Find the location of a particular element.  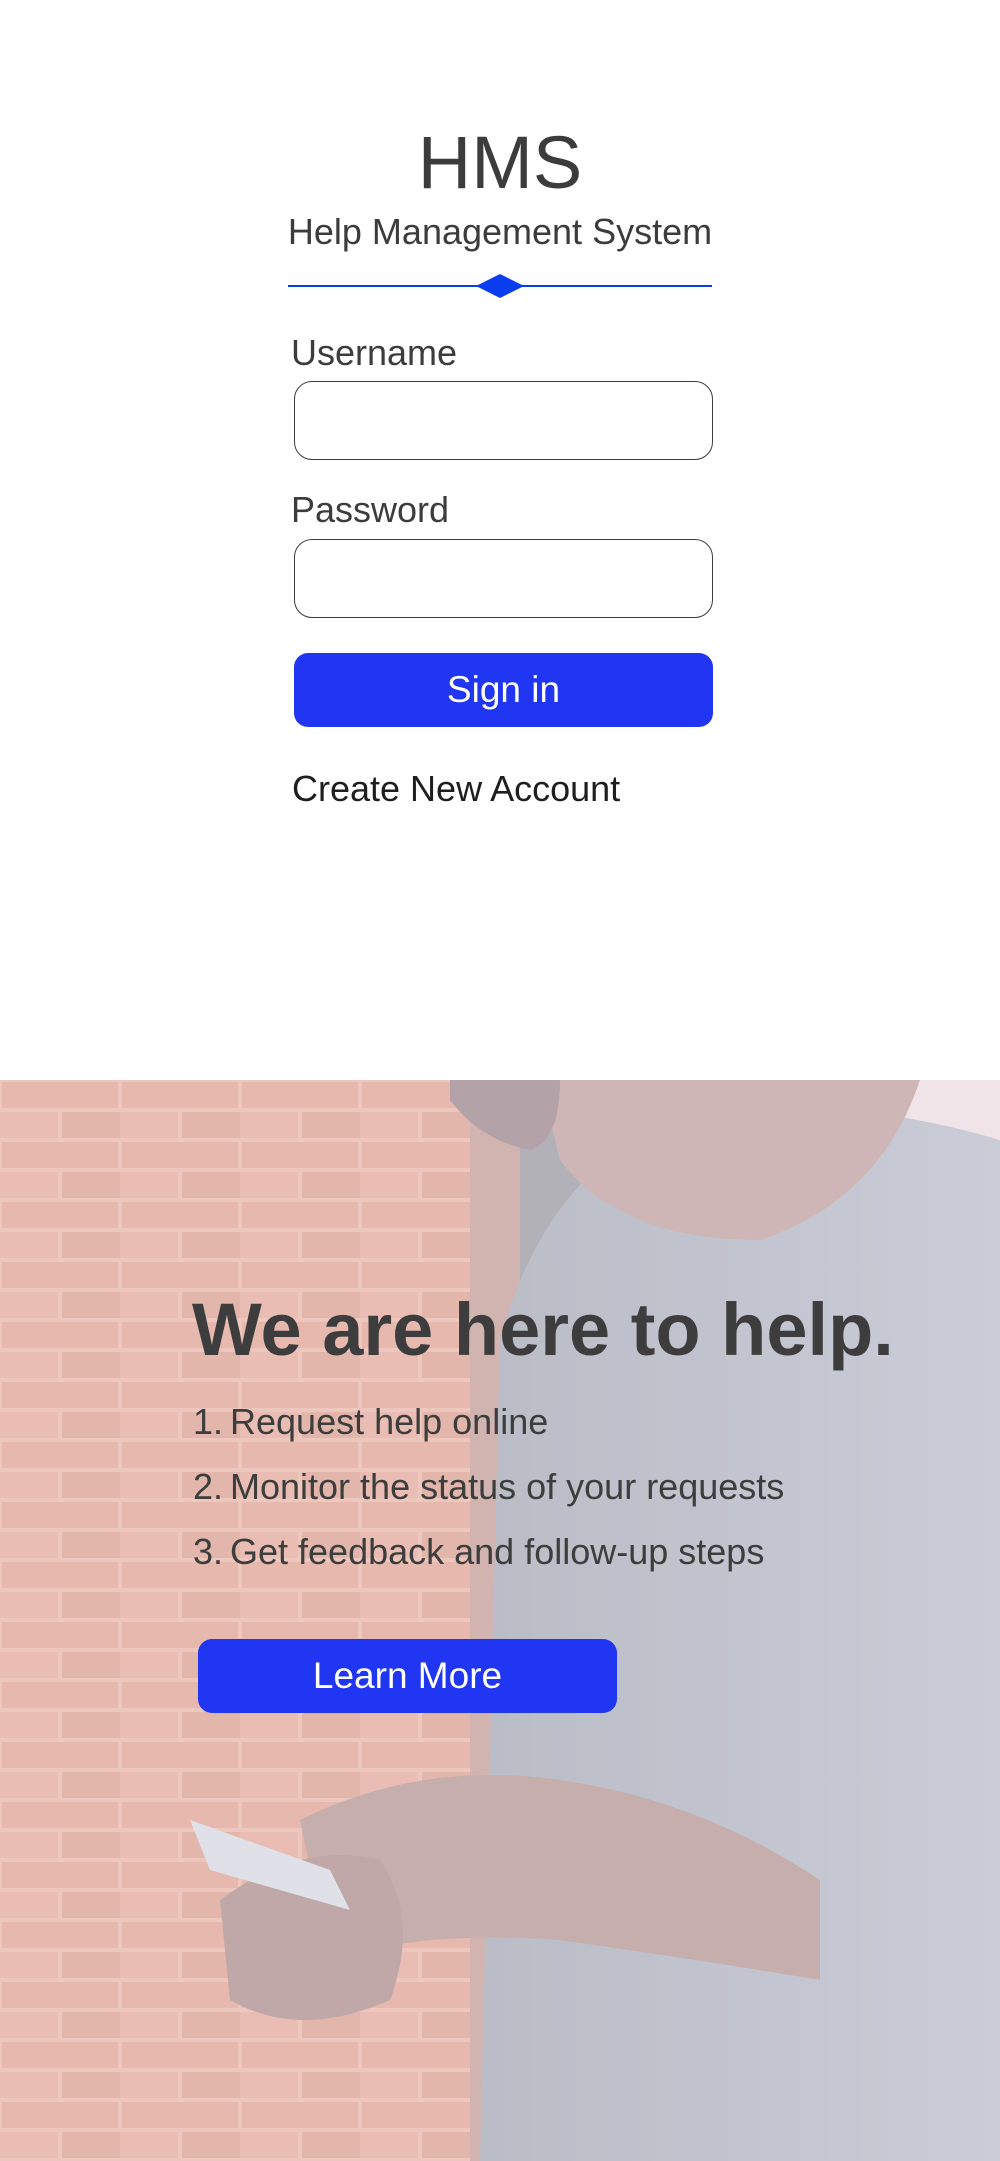

diamond-icon is located at coordinates (500, 286).